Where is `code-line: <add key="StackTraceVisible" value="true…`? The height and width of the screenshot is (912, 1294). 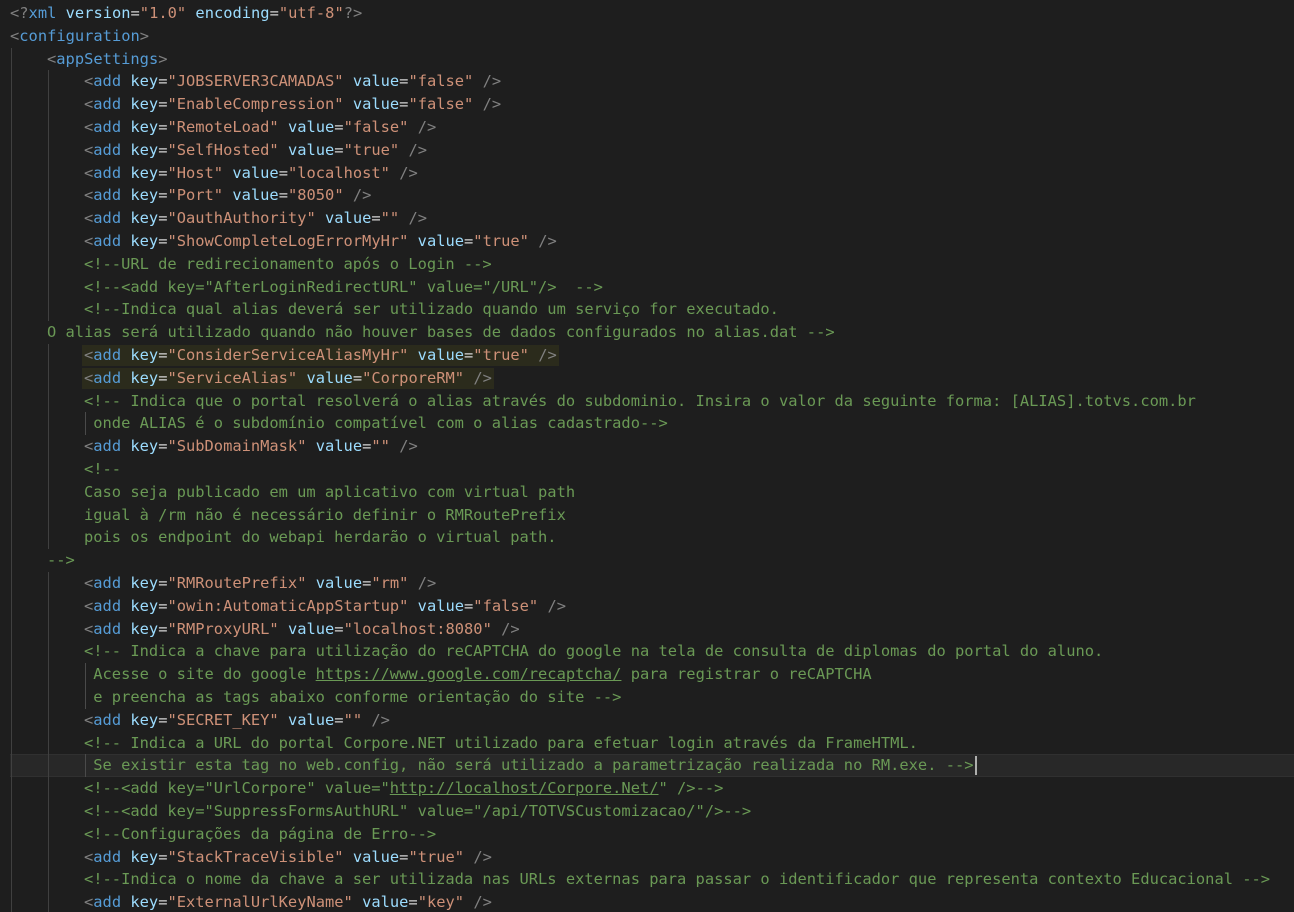
code-line: <add key="StackTraceVisible" value="true… is located at coordinates (647, 857).